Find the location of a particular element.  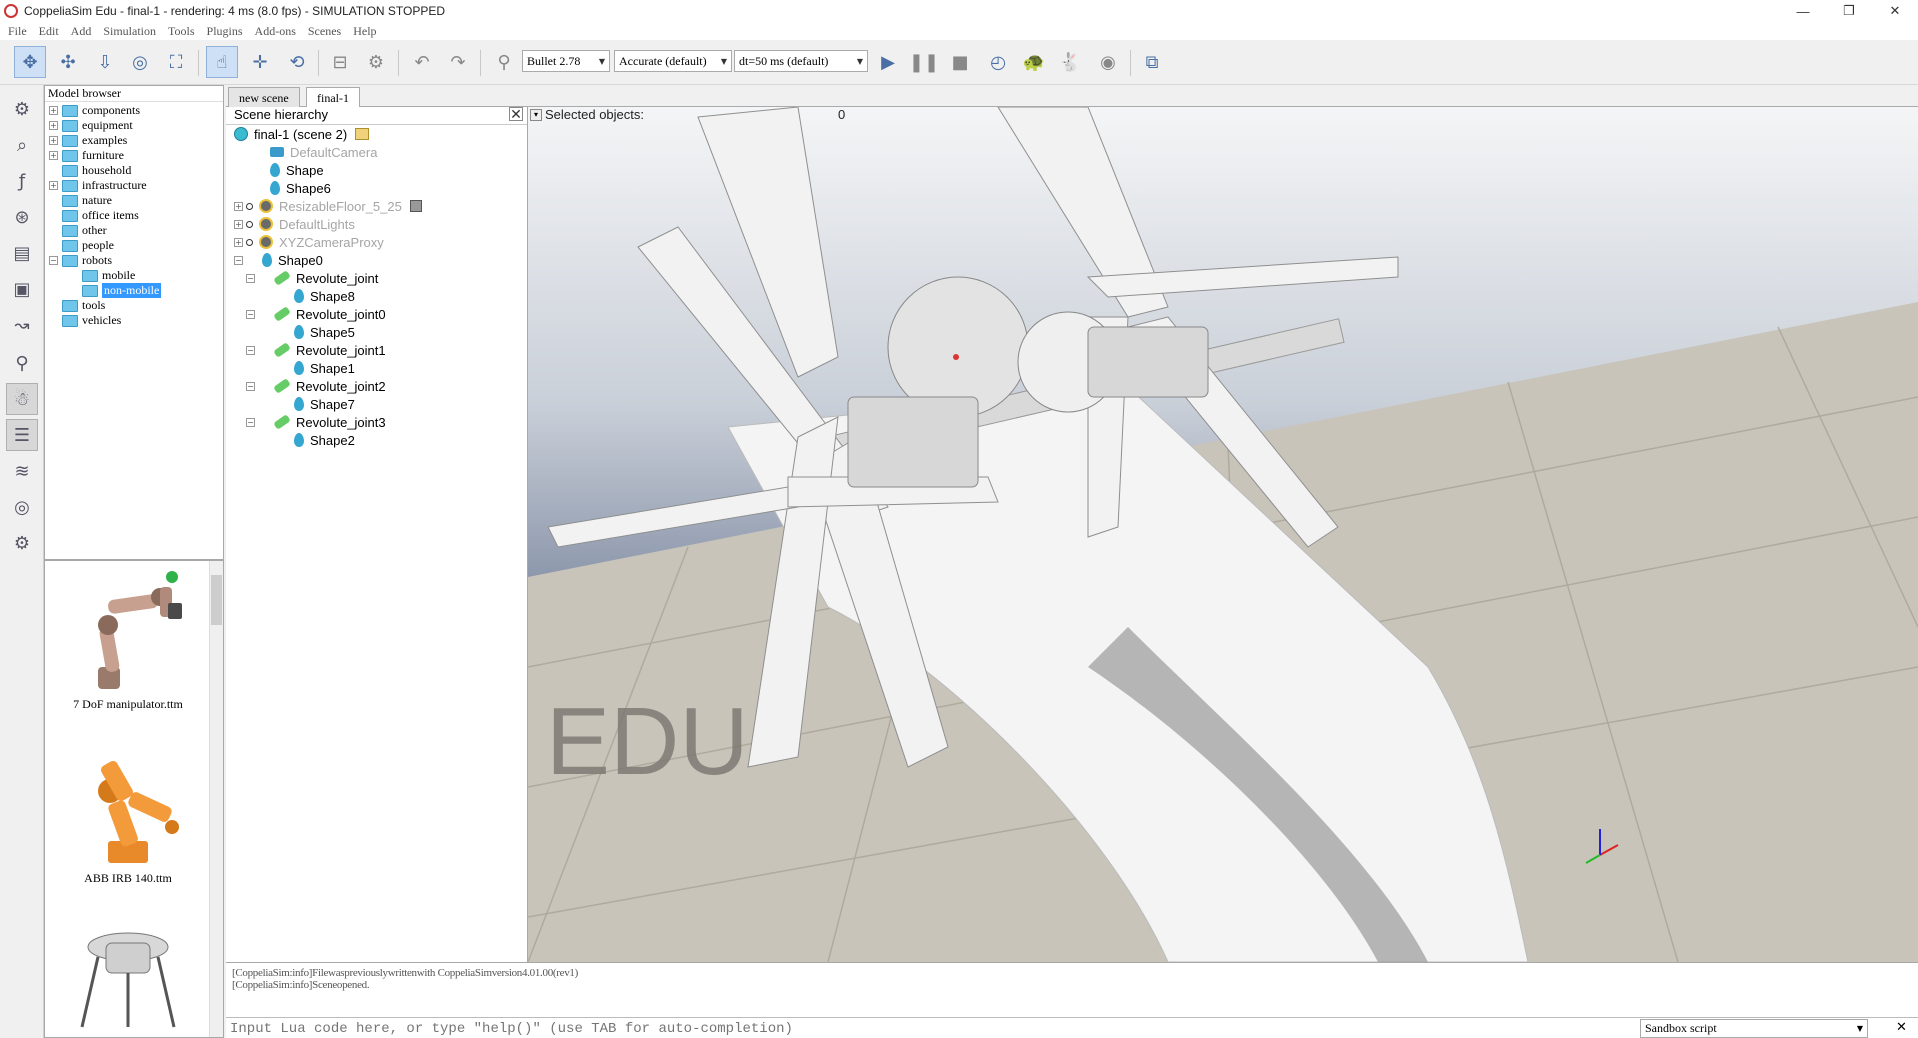

tree-item-equipment: + equipment is located at coordinates (91, 125).